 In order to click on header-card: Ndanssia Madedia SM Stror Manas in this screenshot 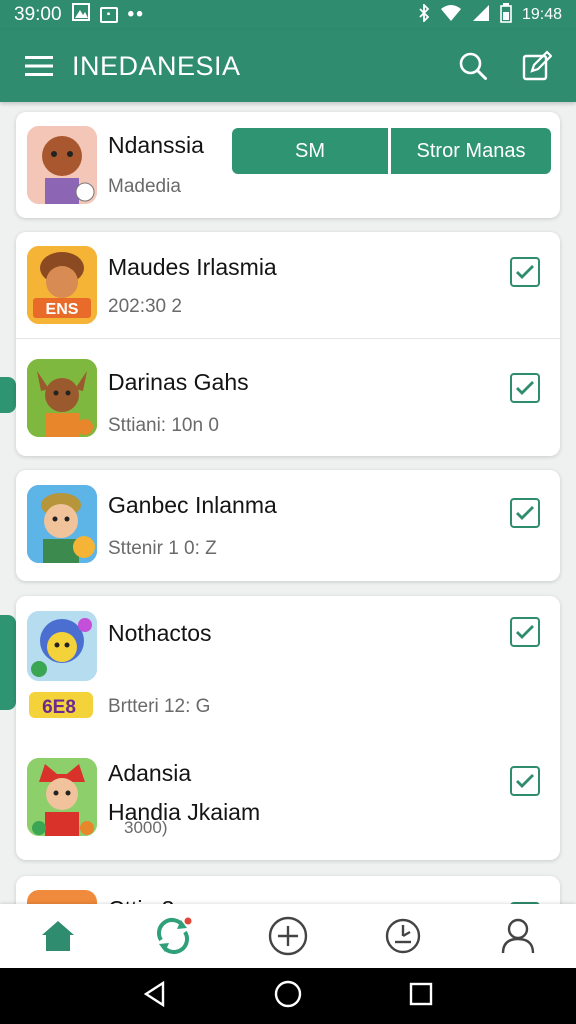, I will do `click(288, 165)`.